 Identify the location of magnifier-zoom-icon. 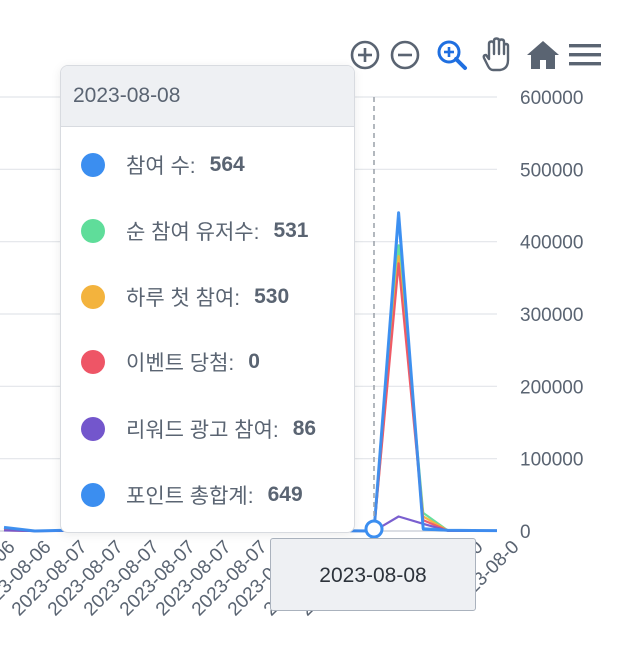
(452, 55).